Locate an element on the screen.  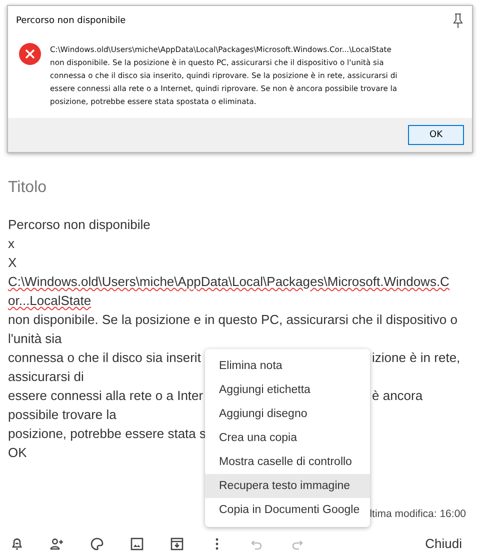
image-icon is located at coordinates (137, 543).